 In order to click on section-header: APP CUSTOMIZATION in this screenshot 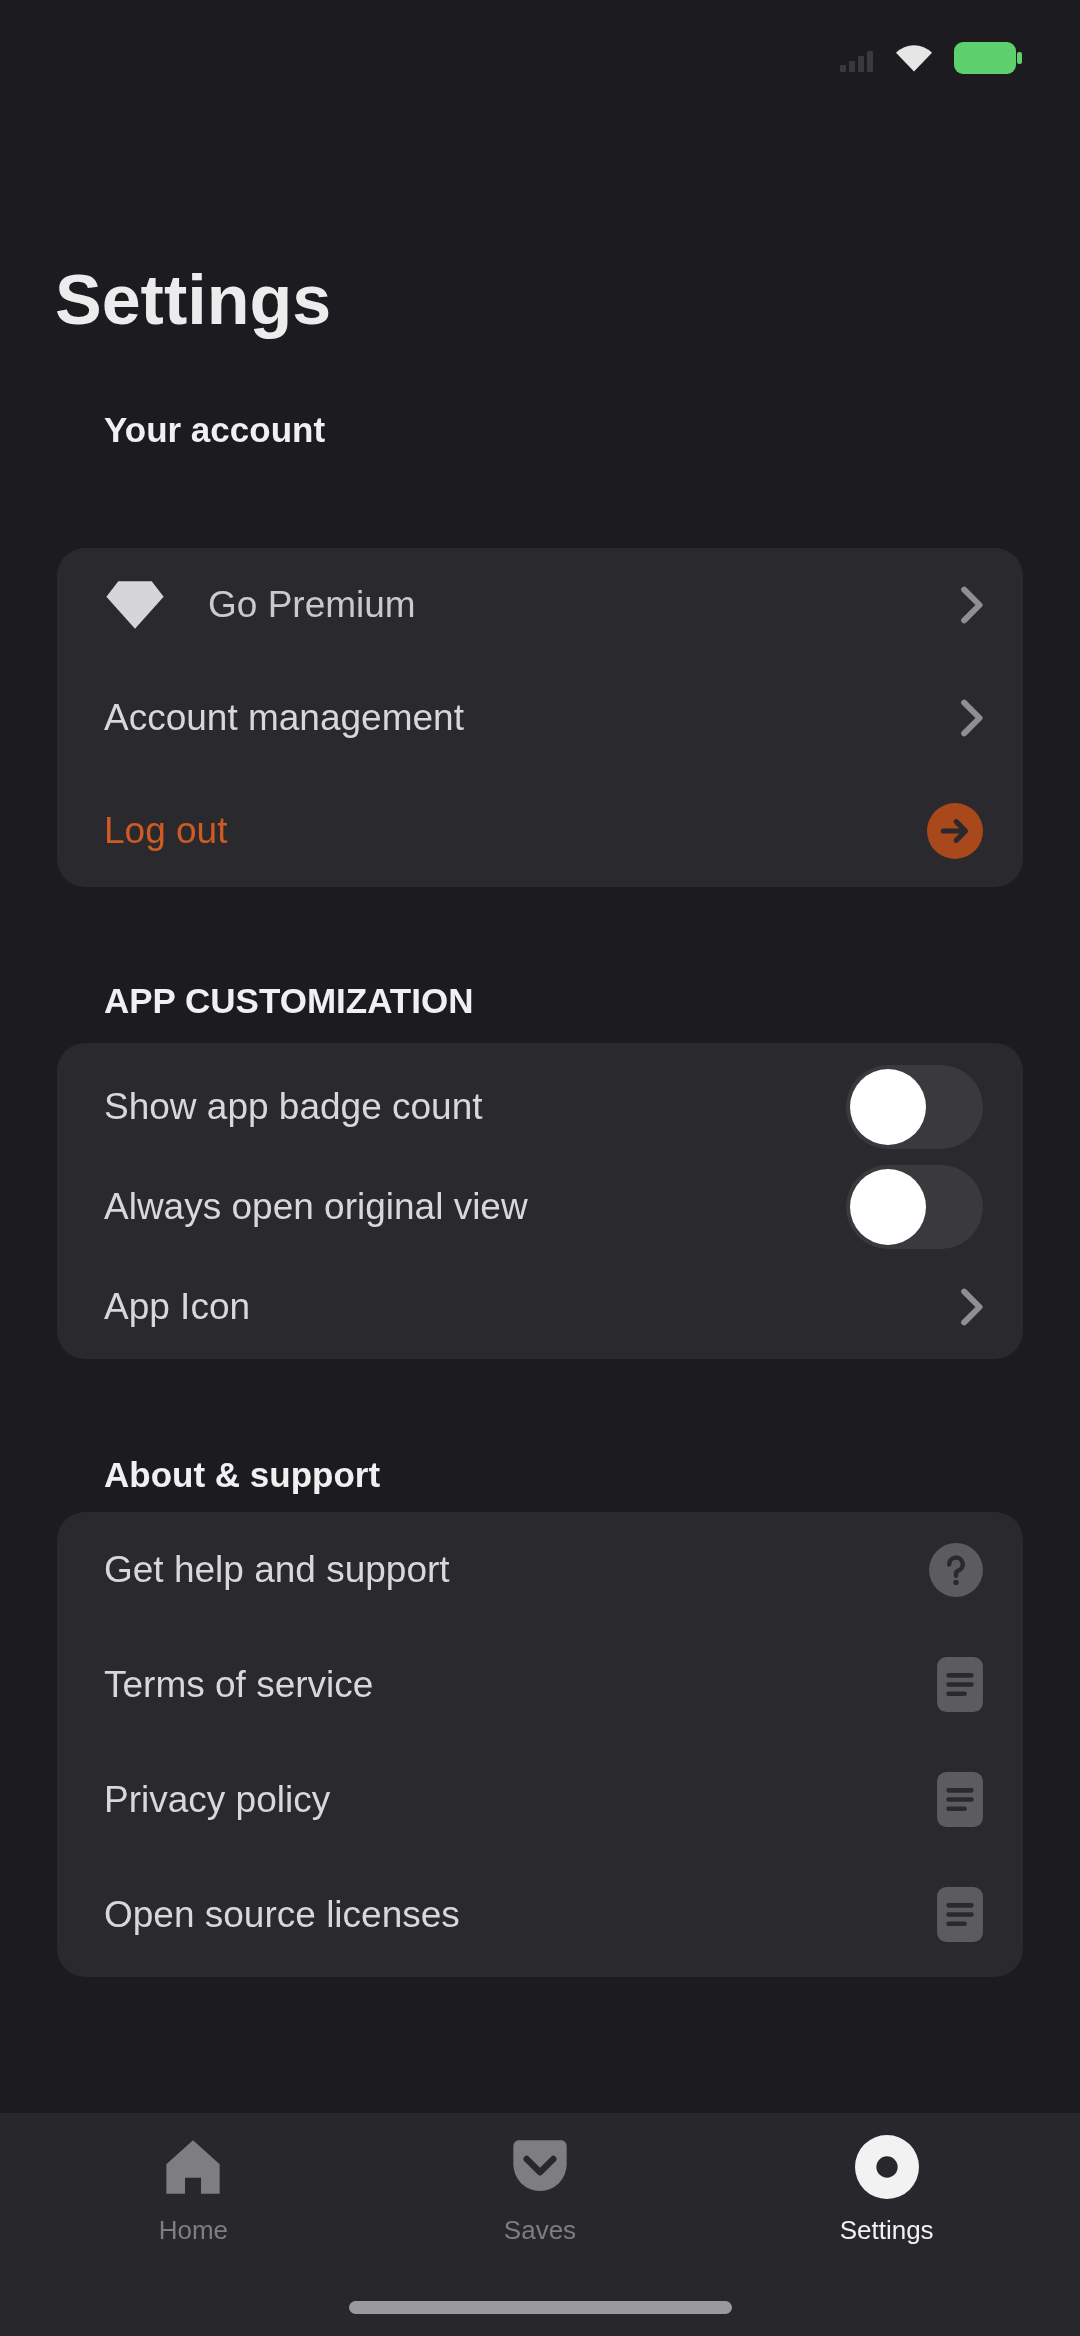, I will do `click(289, 1001)`.